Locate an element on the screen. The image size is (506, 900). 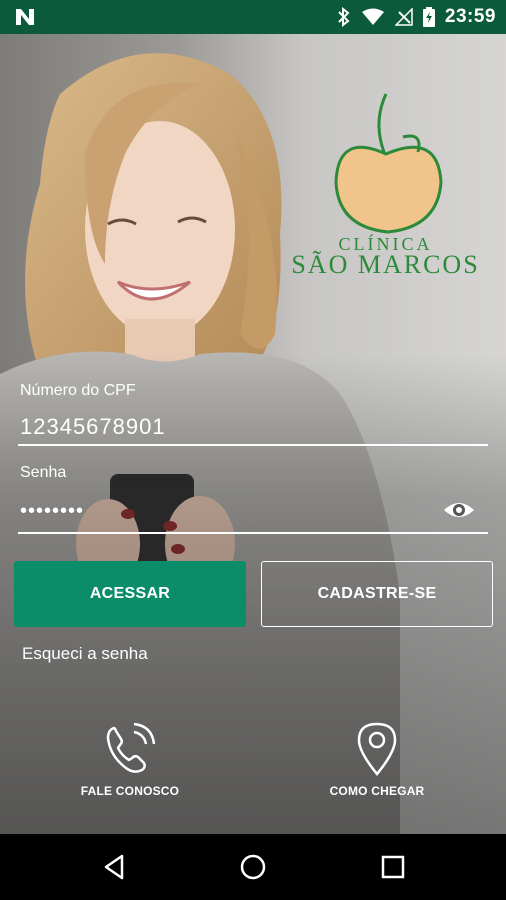
cpf-label: Número do CPF is located at coordinates (78, 390).